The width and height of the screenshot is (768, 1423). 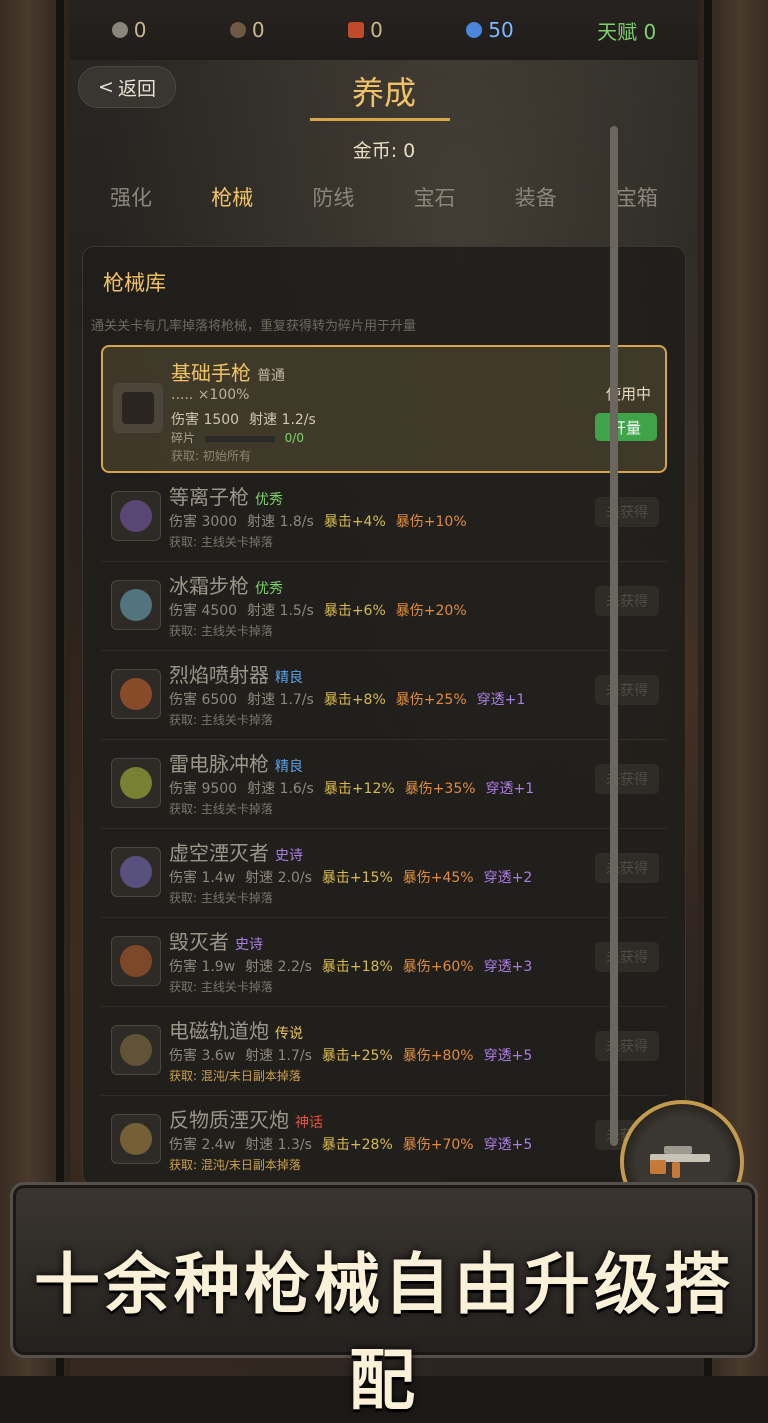 I want to click on weapon-stats: 伤害 4500 射速 1.5/s 暴击+6% 暴伤+20%, so click(x=323, y=610).